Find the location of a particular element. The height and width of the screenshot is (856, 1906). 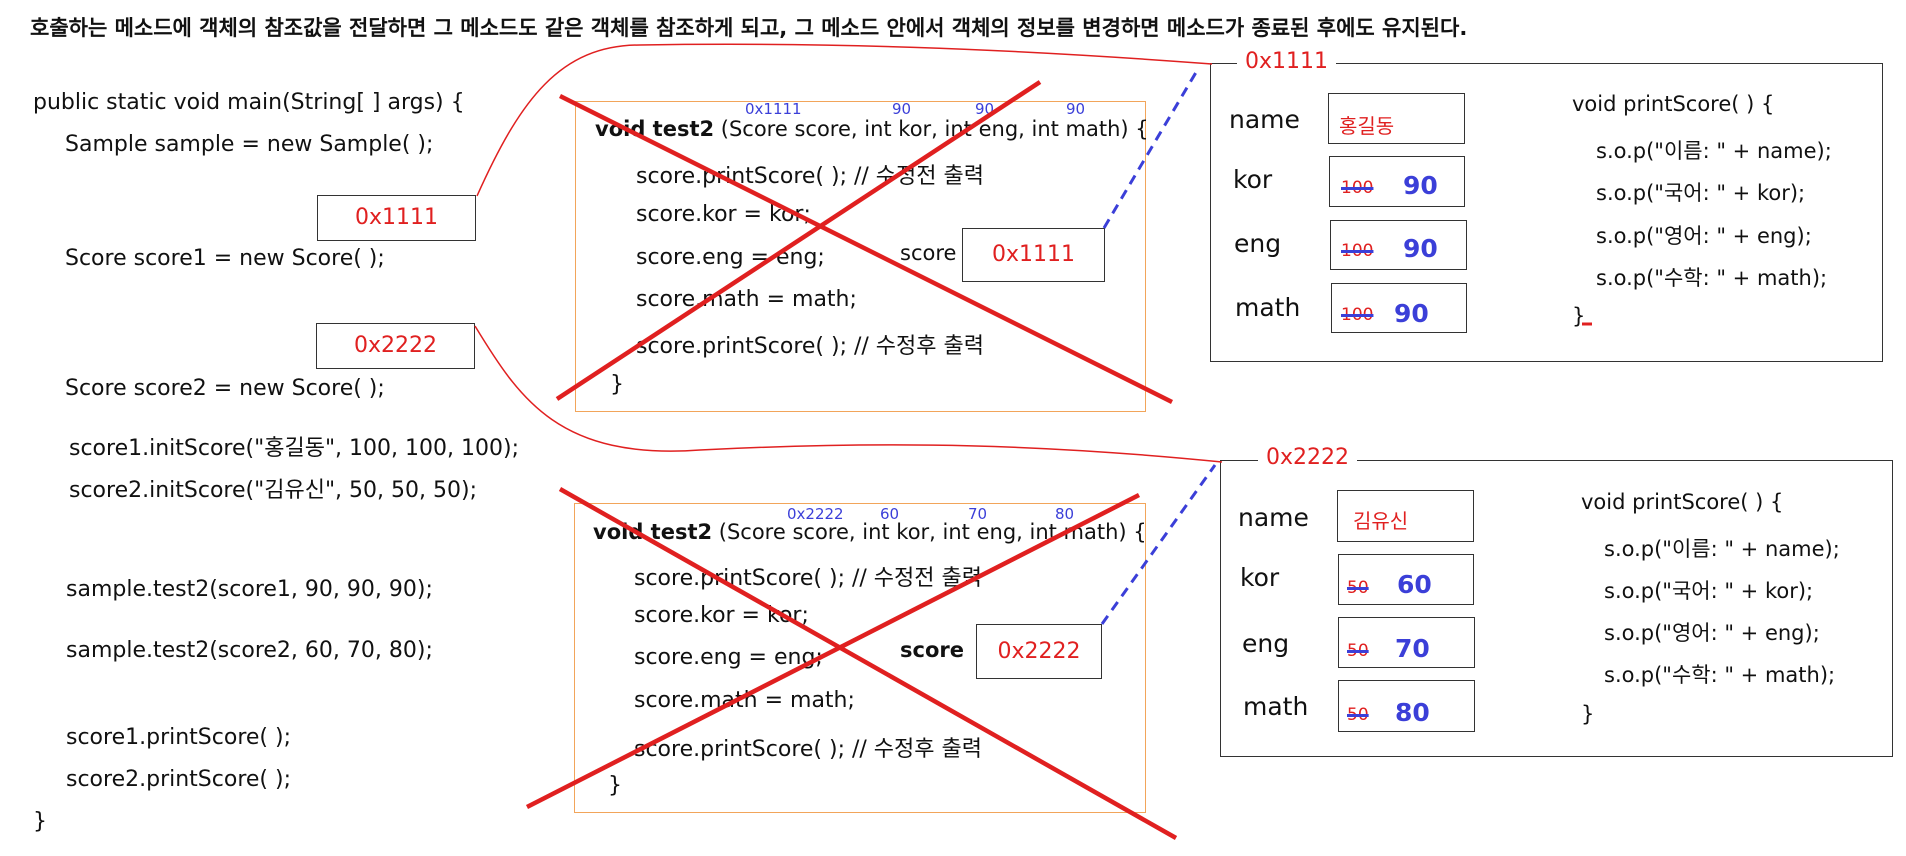

score2-ref-box: 0x2222 is located at coordinates (395, 346).